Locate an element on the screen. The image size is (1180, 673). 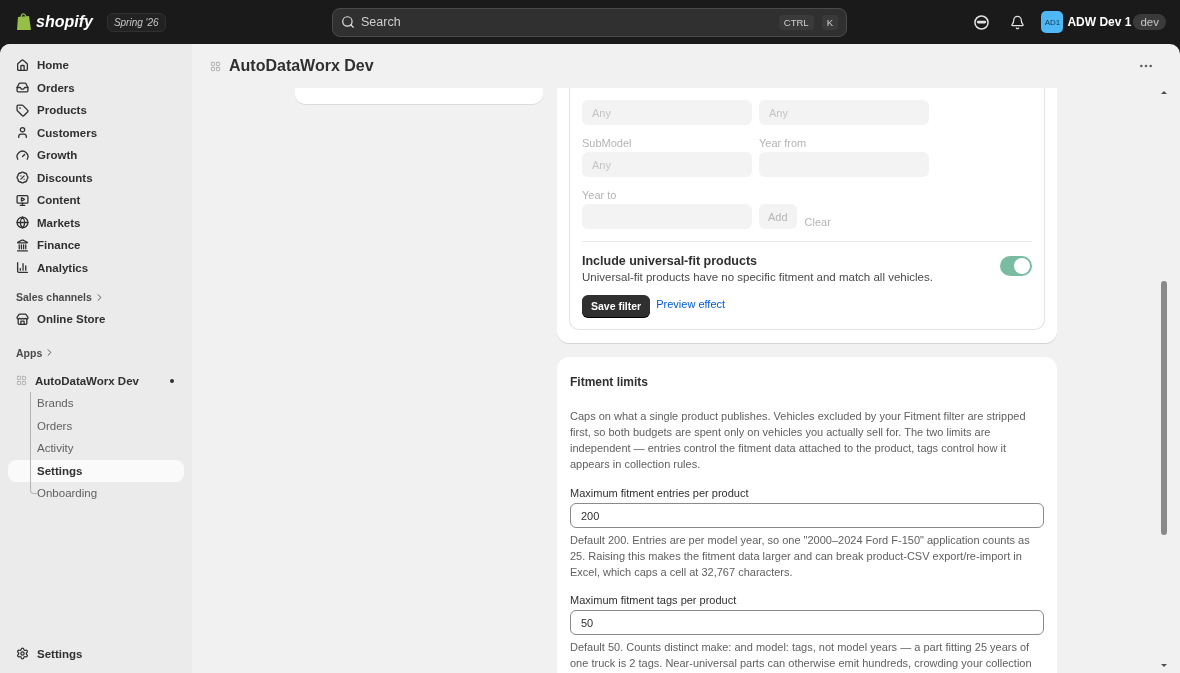
sidebar-item: Products is located at coordinates (96, 110).